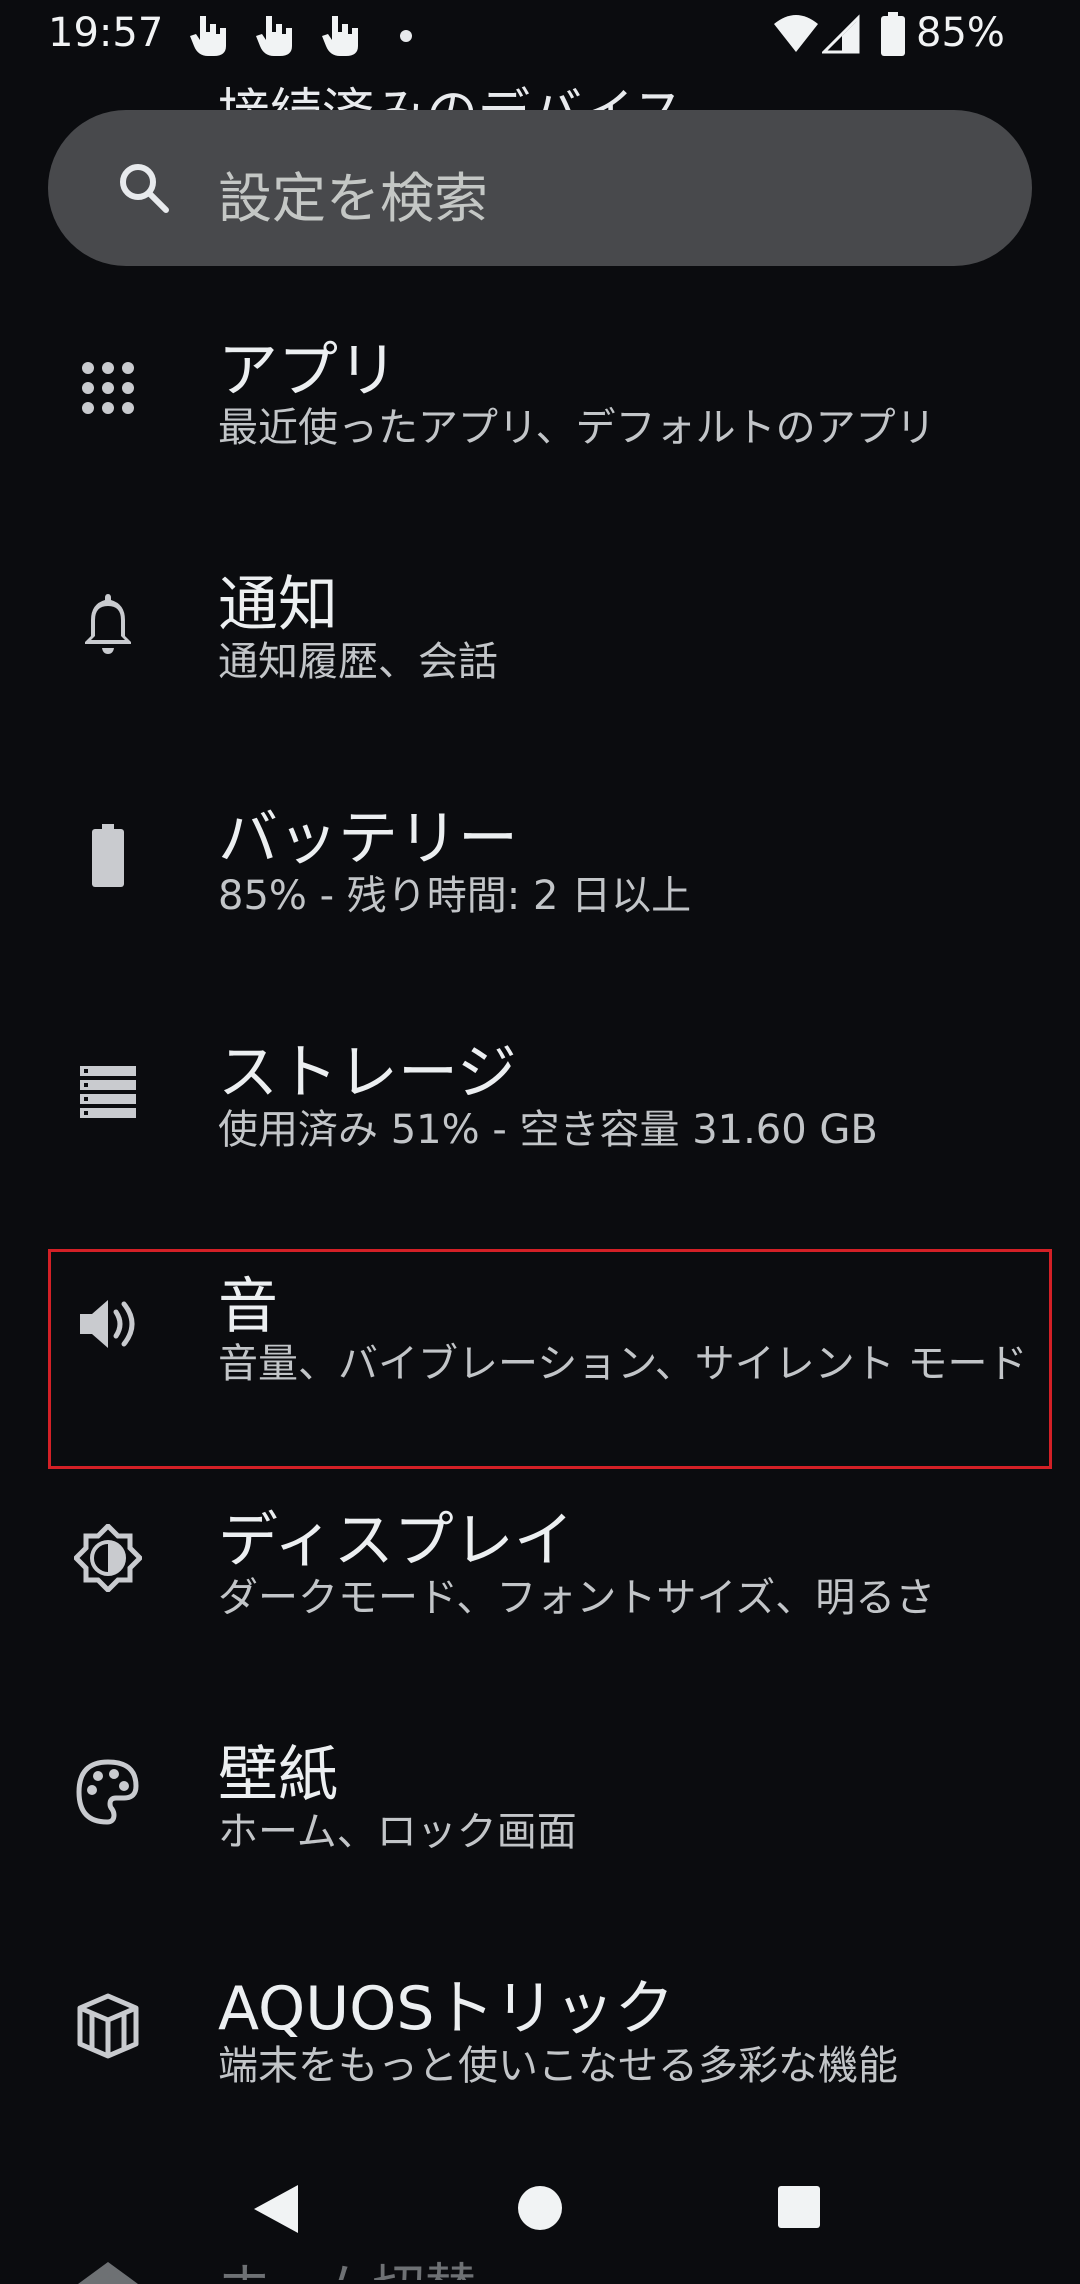 The height and width of the screenshot is (2284, 1080). Describe the element at coordinates (108, 1558) in the screenshot. I see `brightness-icon` at that location.